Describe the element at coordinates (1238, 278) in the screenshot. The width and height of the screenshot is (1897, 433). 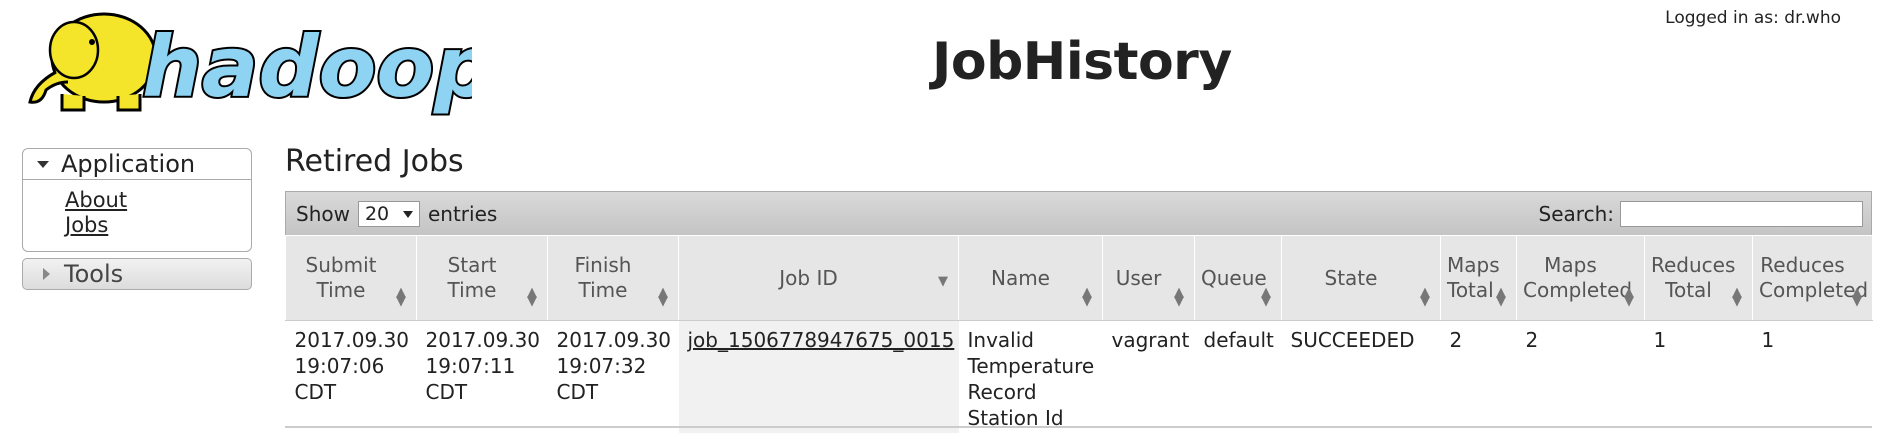
I see `column-header-queue: Queue▲▼` at that location.